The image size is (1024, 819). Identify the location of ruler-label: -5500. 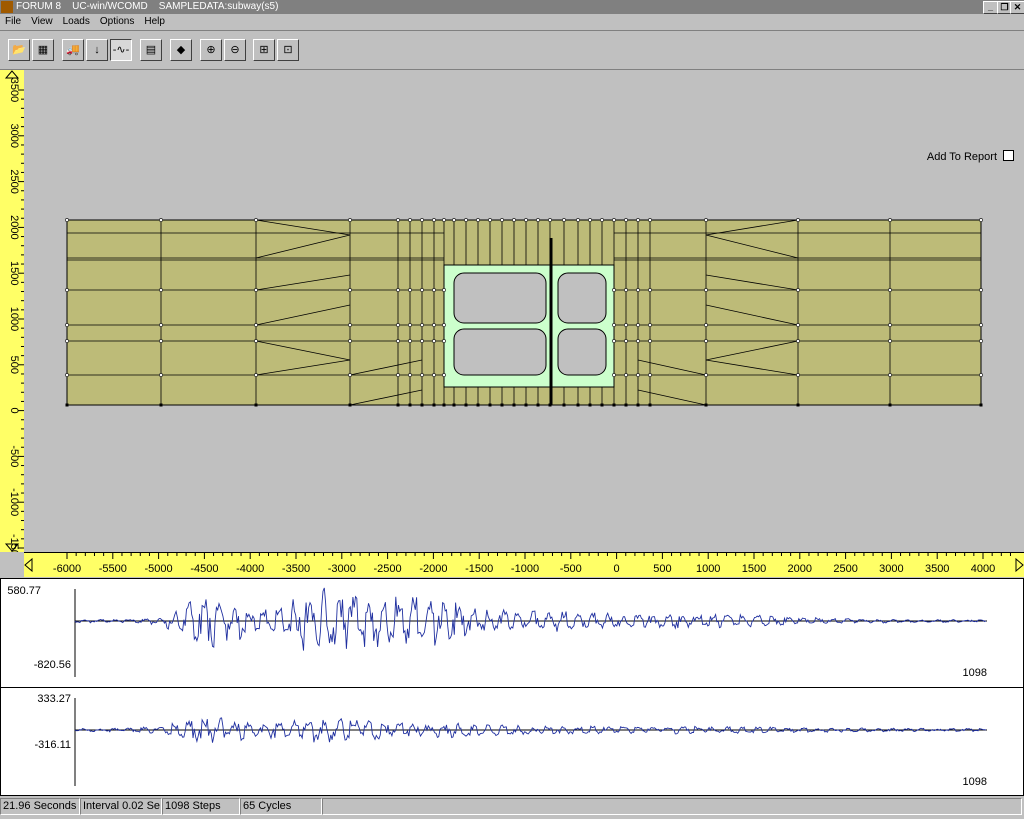
(113, 569).